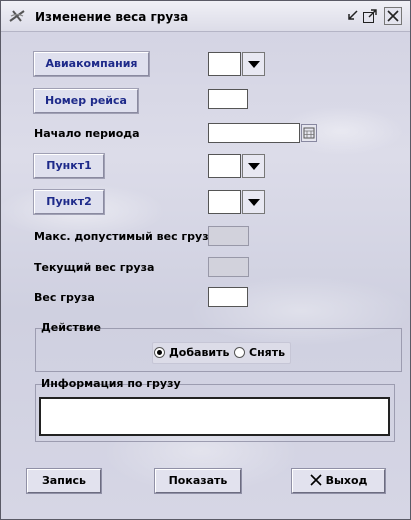 The height and width of the screenshot is (520, 411). I want to click on point2-button: Пункт2, so click(69, 202).